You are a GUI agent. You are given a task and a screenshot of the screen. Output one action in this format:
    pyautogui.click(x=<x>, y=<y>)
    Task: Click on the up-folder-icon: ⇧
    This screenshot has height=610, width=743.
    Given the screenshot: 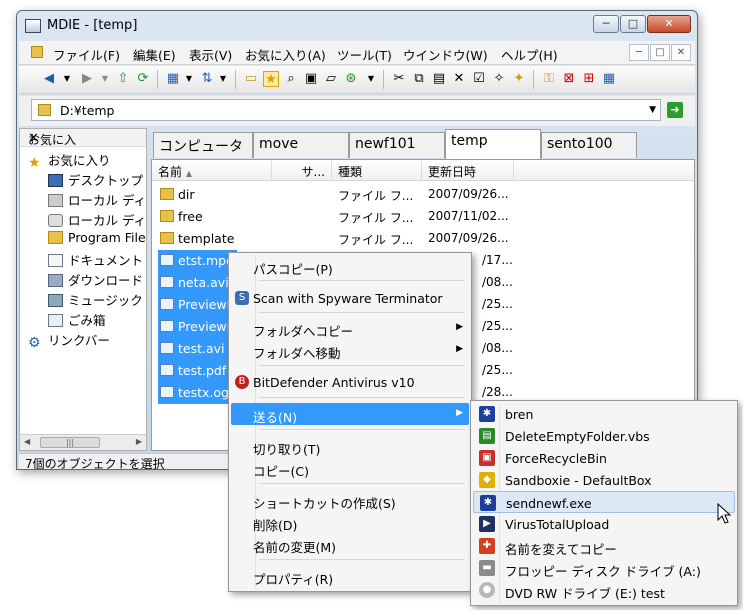 What is the action you would take?
    pyautogui.click(x=123, y=79)
    